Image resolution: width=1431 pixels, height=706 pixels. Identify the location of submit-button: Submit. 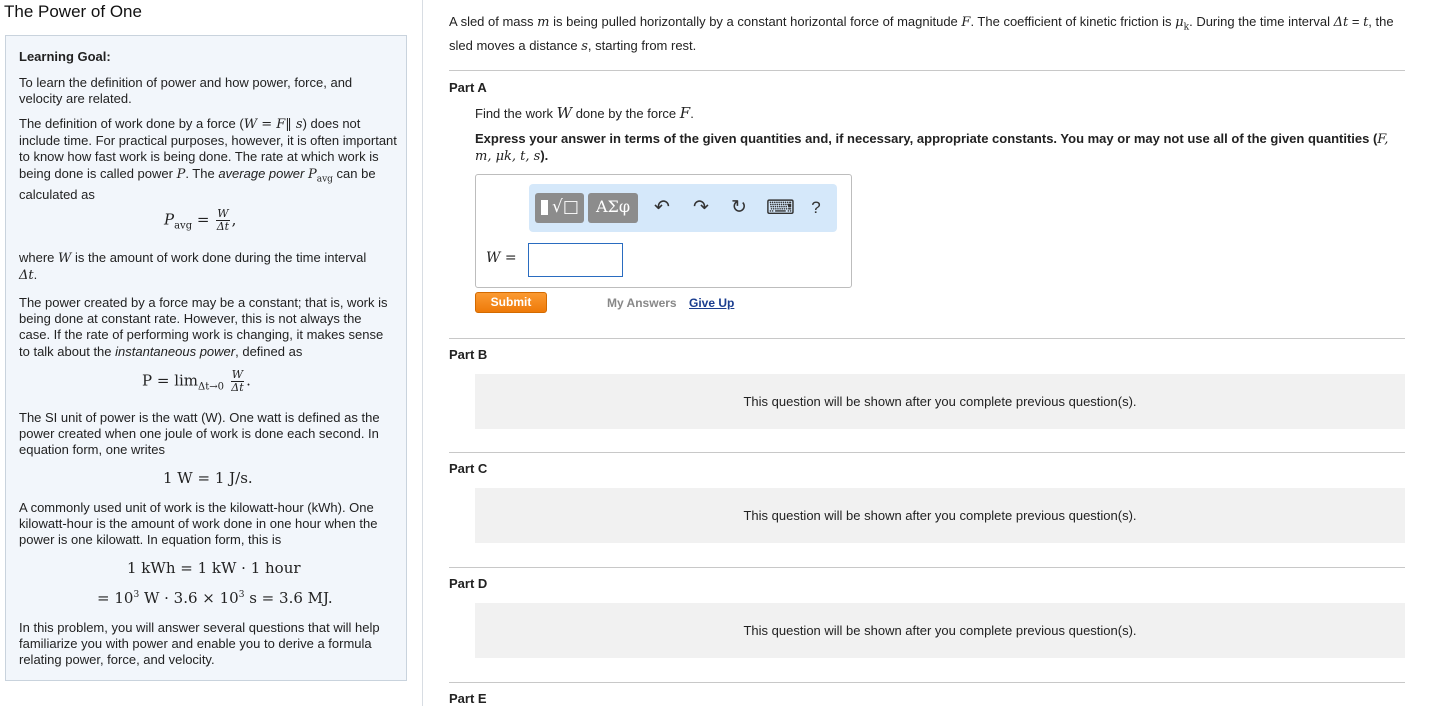
(511, 302).